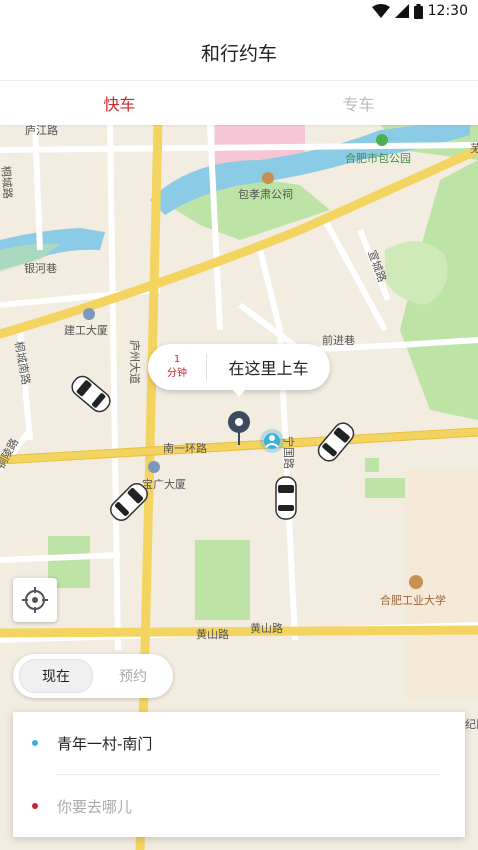 This screenshot has height=850, width=478. What do you see at coordinates (10, 454) in the screenshot?
I see `road-label-tongling: 铜陵路` at bounding box center [10, 454].